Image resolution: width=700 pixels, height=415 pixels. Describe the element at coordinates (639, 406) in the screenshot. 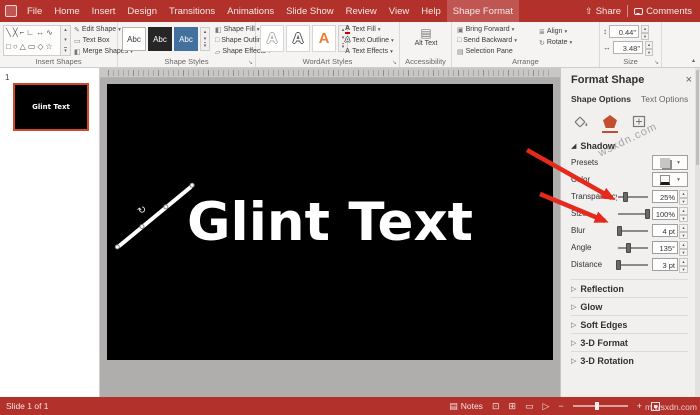

I see `zoom-in-button: +` at that location.